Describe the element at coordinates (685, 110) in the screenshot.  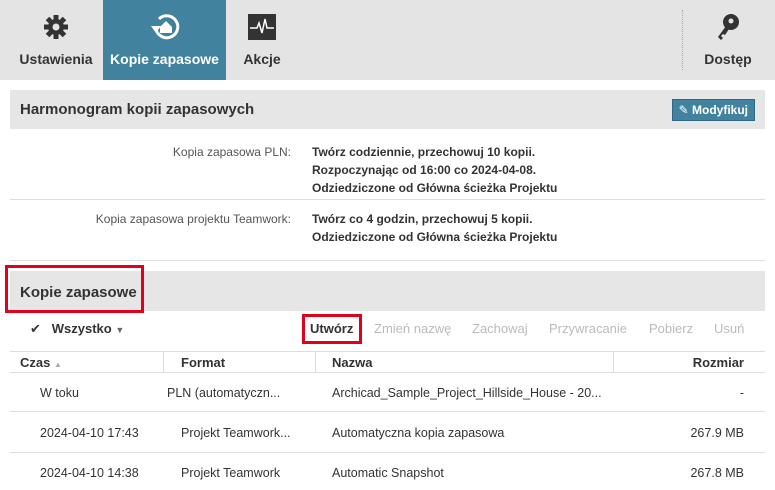
I see `pencil-icon: ✎` at that location.